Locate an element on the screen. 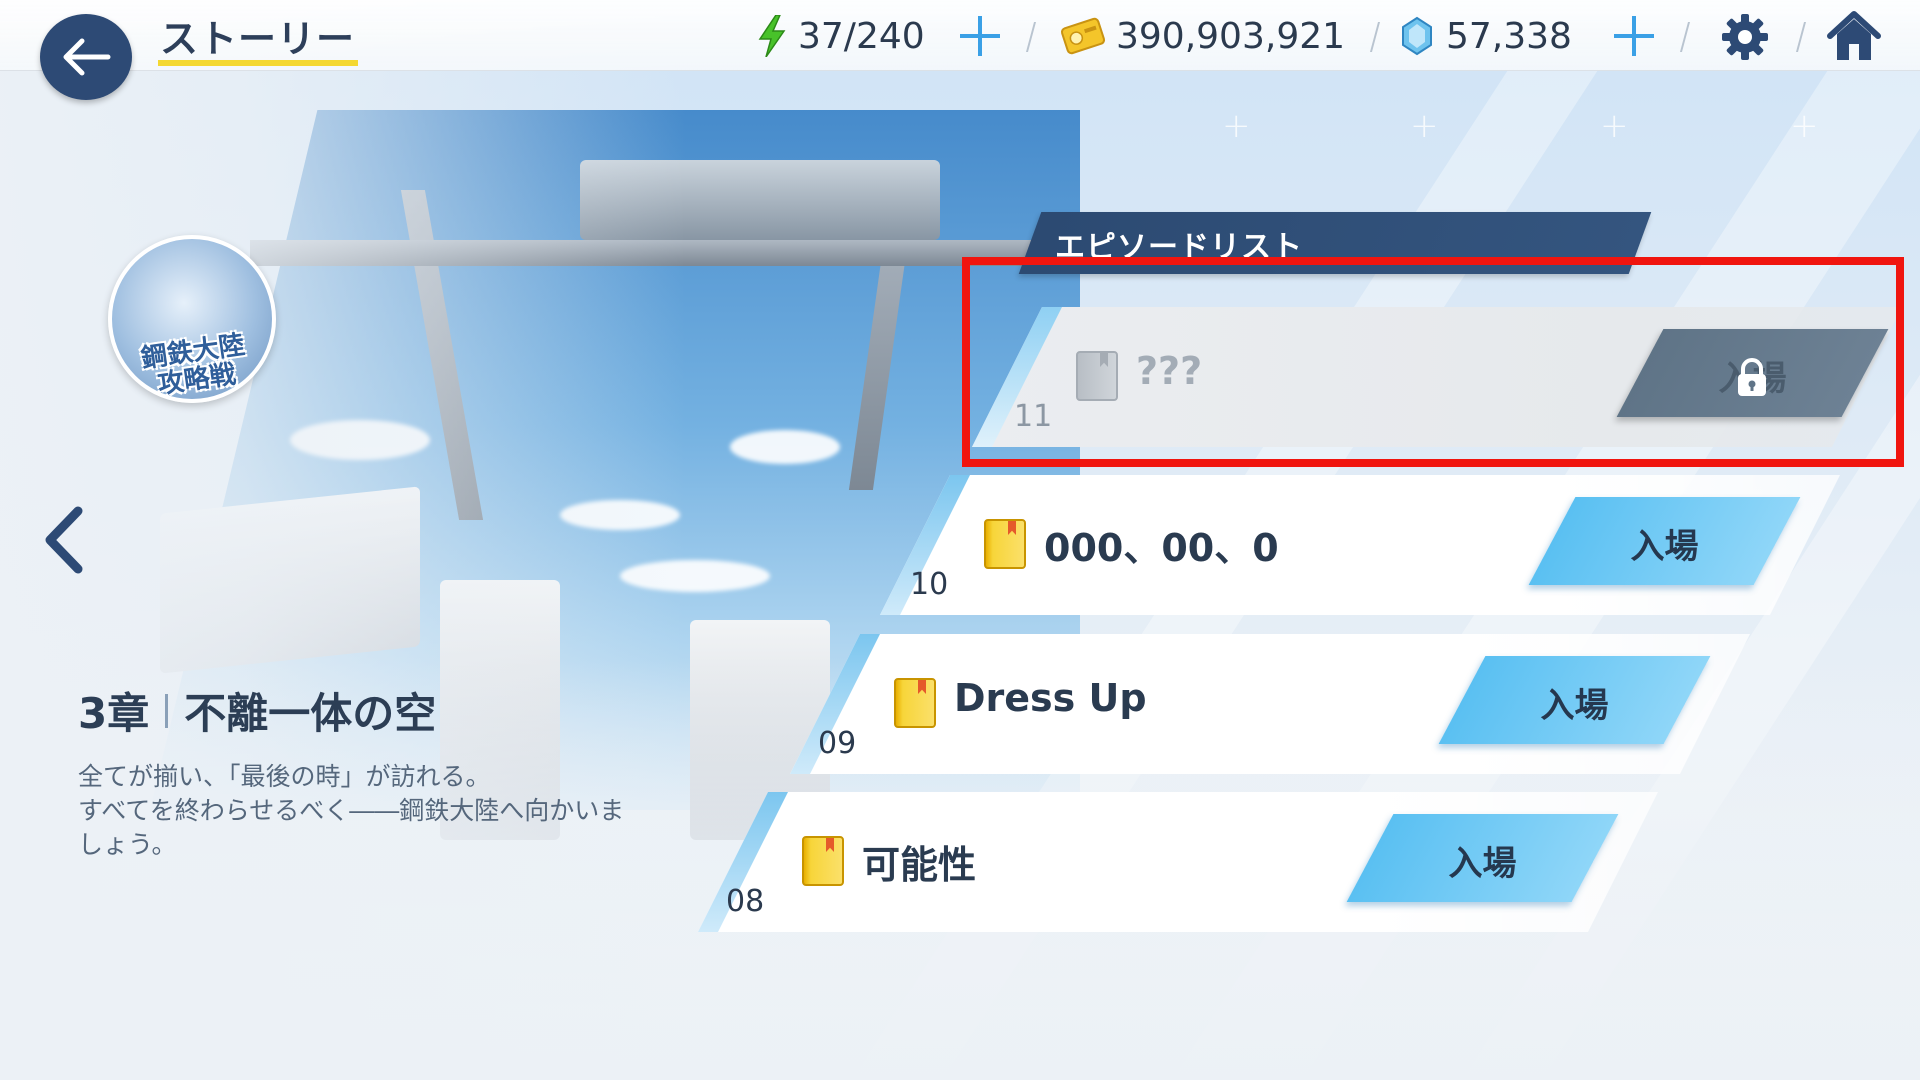  episode-title: 000、00、0 is located at coordinates (1161, 548).